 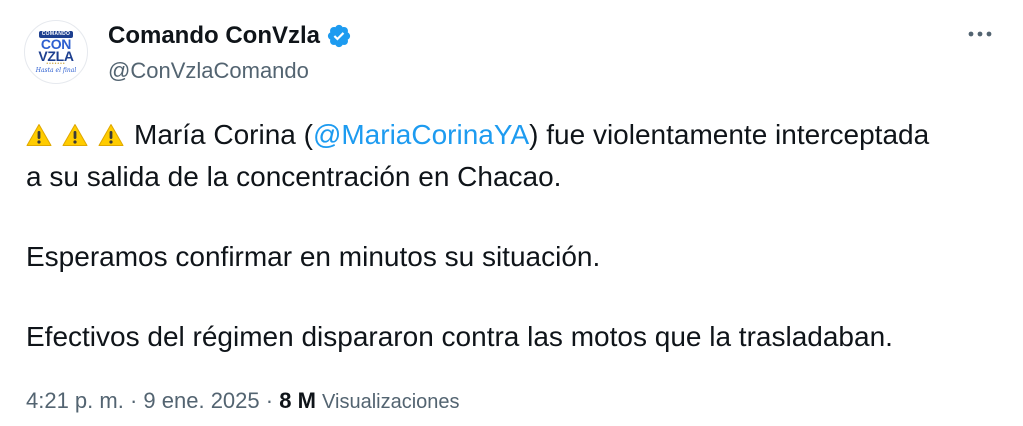 I want to click on avatar: COMANDO CON VZLA ••••••• Hasta el final, so click(x=56, y=52).